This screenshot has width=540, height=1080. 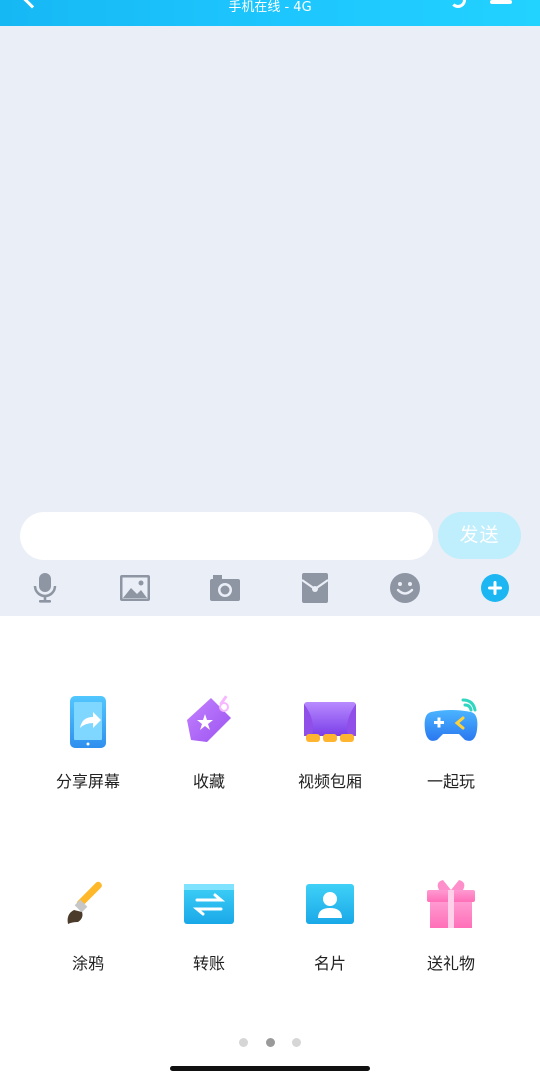 What do you see at coordinates (225, 588) in the screenshot?
I see `camera-icon` at bounding box center [225, 588].